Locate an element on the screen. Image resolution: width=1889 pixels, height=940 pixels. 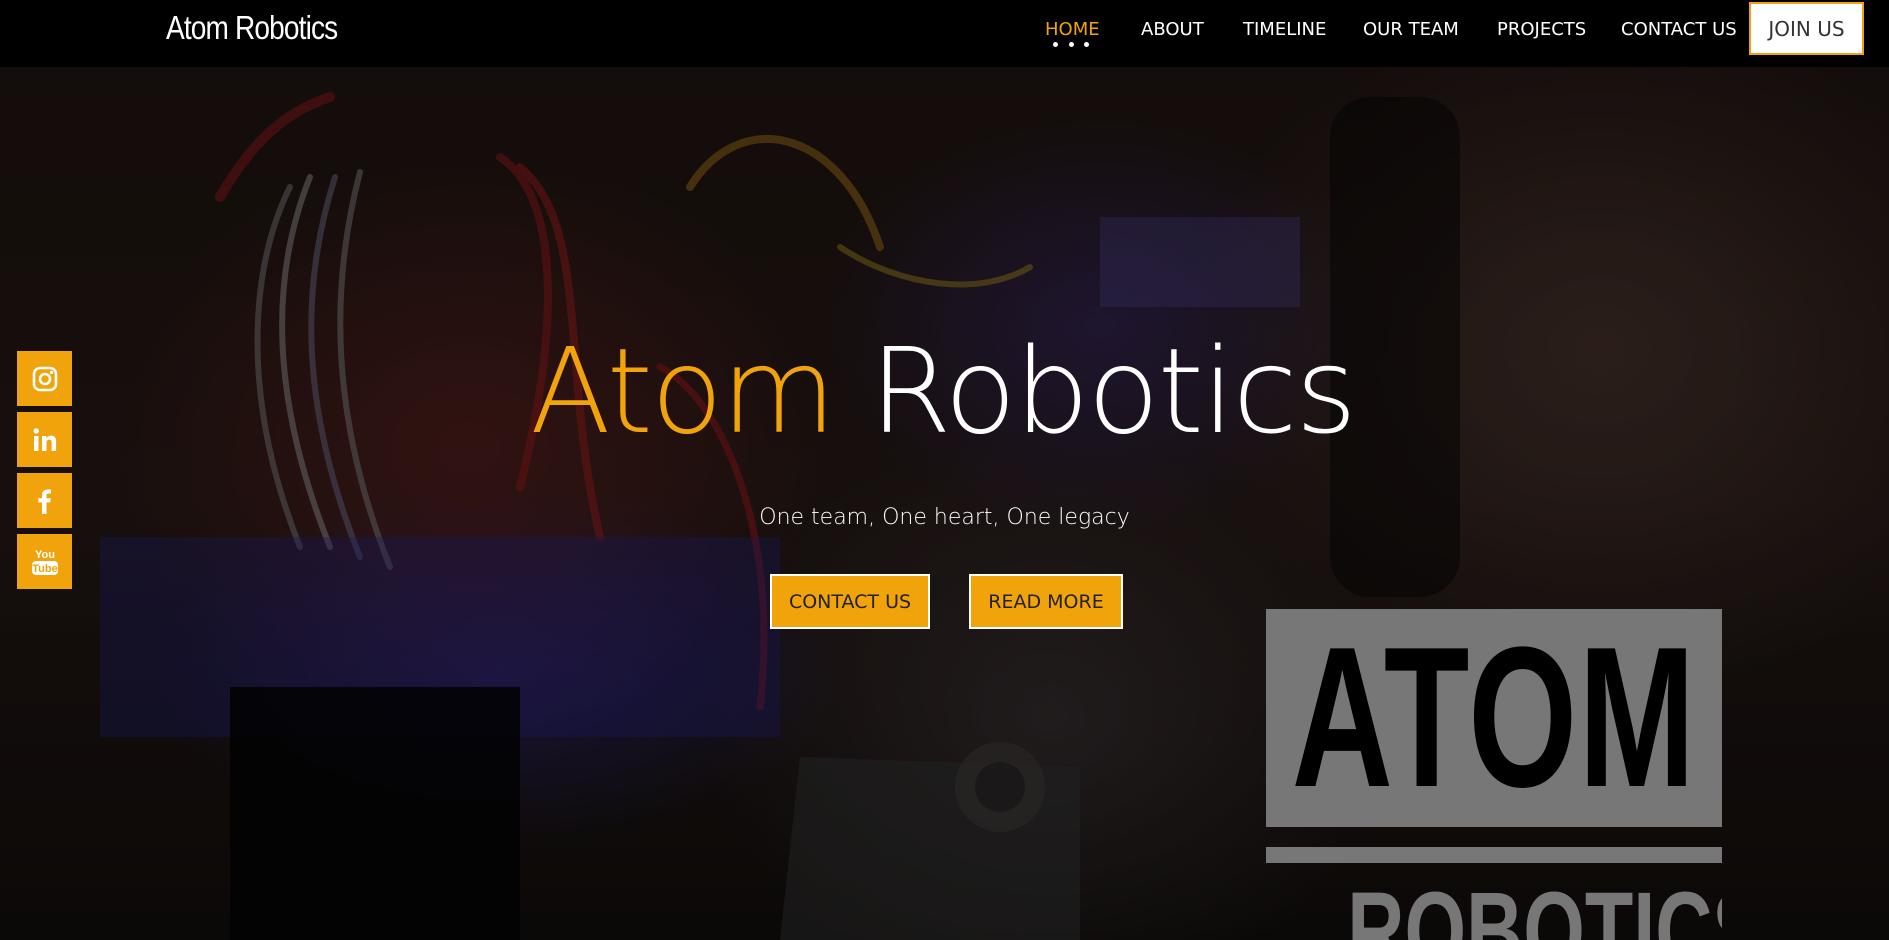
instagram-link is located at coordinates (44, 378).